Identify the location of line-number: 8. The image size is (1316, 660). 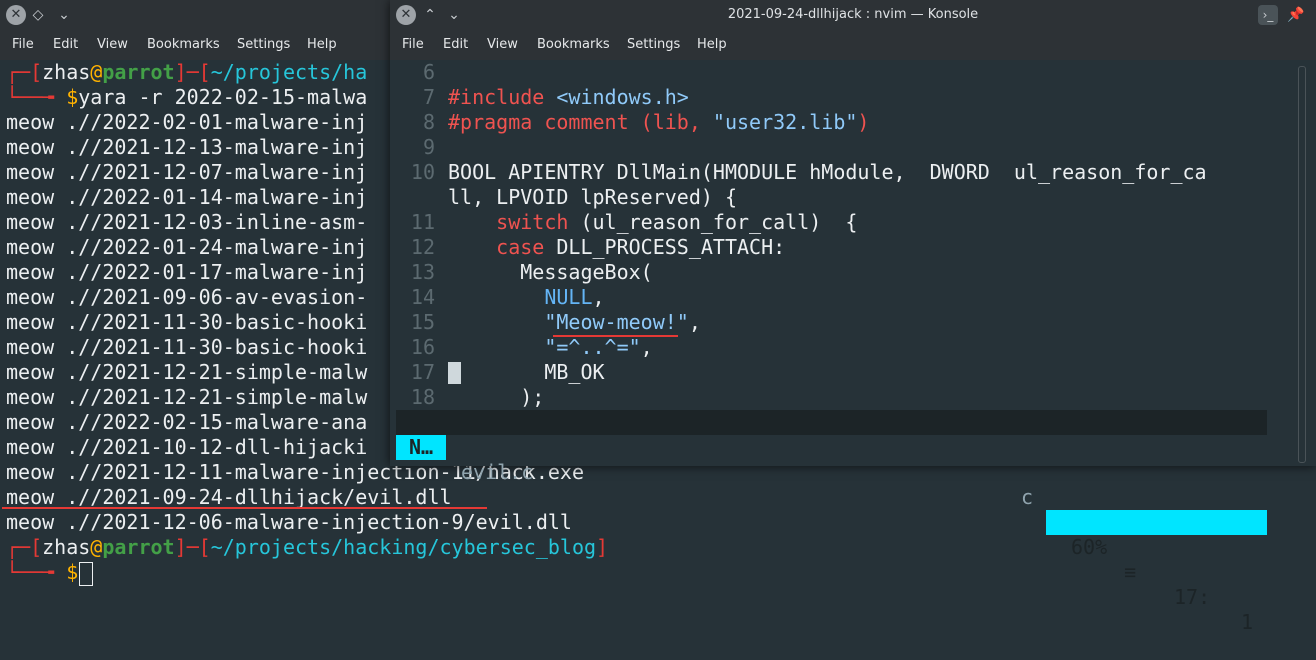
(428, 122).